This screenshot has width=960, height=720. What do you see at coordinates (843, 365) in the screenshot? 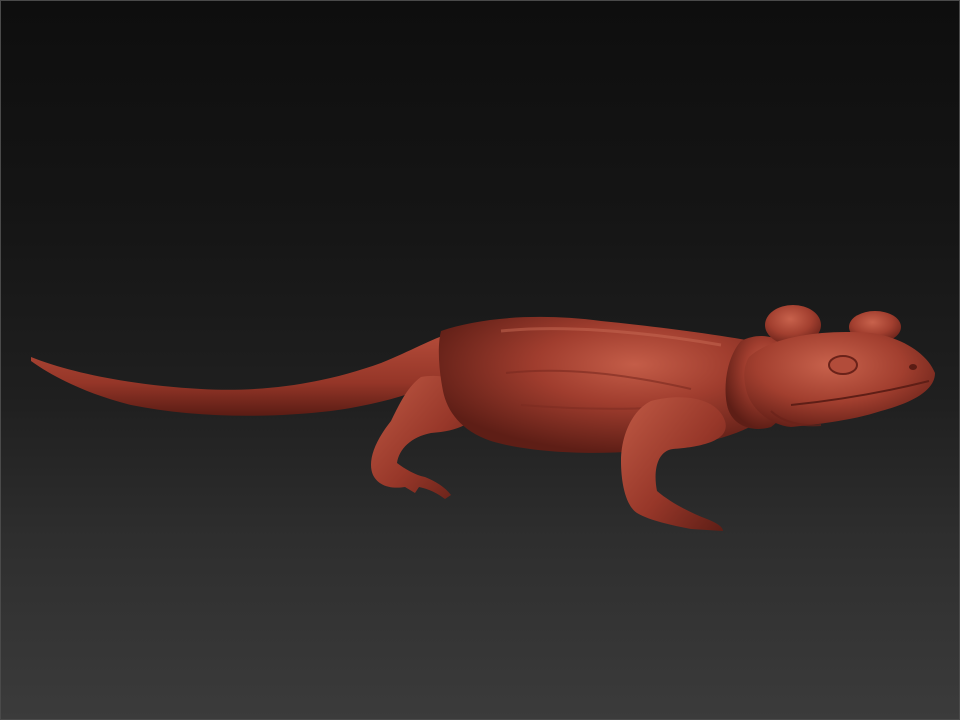
I see `lizard-eye` at bounding box center [843, 365].